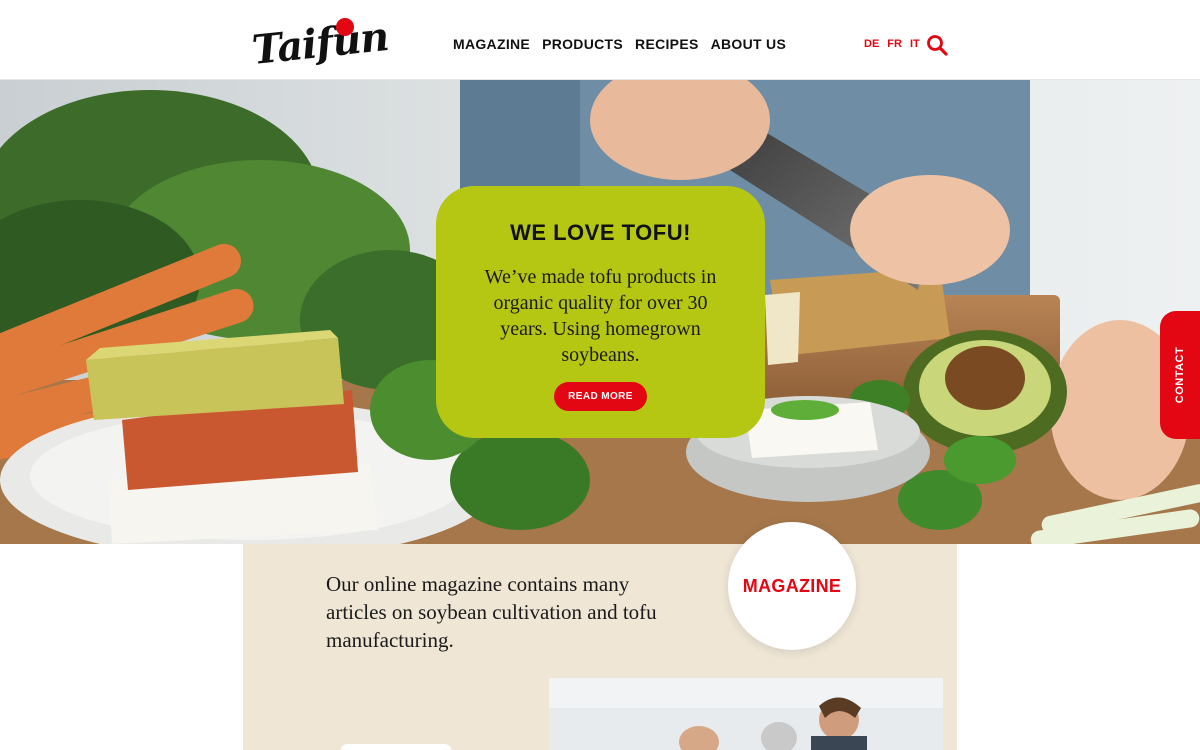 This screenshot has width=1200, height=750. I want to click on lang-de: DE, so click(871, 44).